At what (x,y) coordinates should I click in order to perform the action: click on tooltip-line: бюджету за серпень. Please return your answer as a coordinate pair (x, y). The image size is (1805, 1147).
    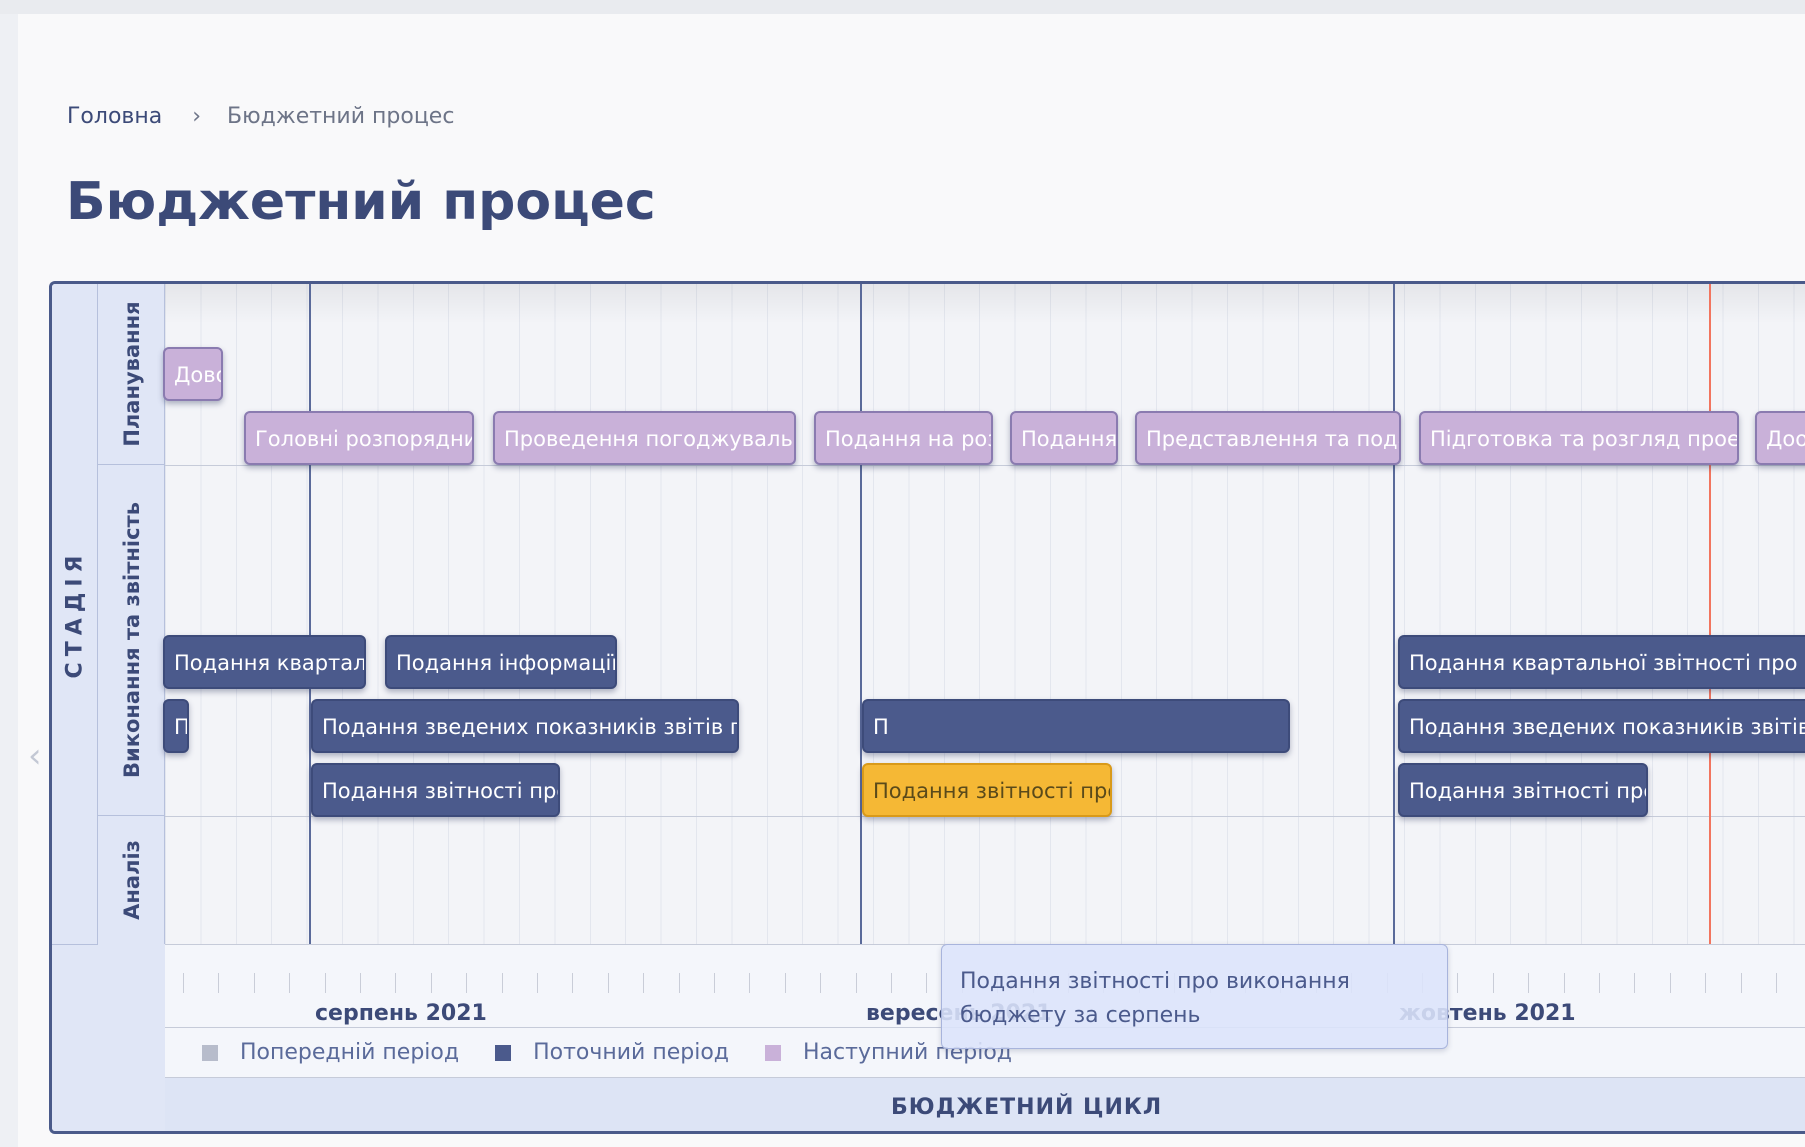
    Looking at the image, I should click on (1080, 1015).